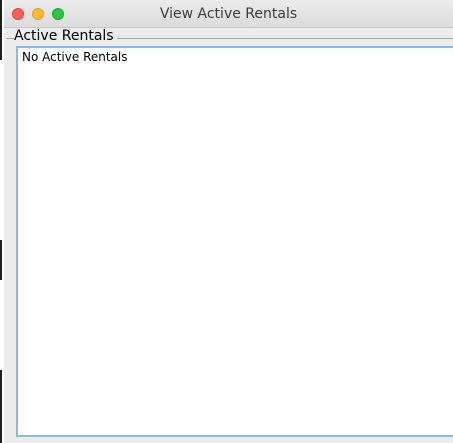 The height and width of the screenshot is (443, 453). What do you see at coordinates (75, 57) in the screenshot?
I see `empty-list-message: No Active Rentals` at bounding box center [75, 57].